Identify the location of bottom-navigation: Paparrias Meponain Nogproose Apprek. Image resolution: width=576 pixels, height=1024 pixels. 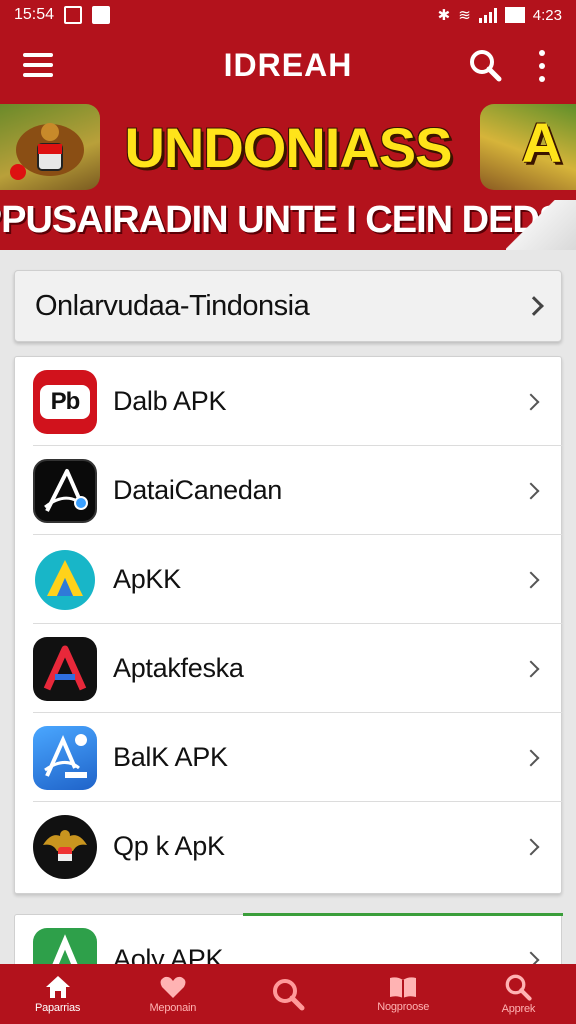
(288, 994).